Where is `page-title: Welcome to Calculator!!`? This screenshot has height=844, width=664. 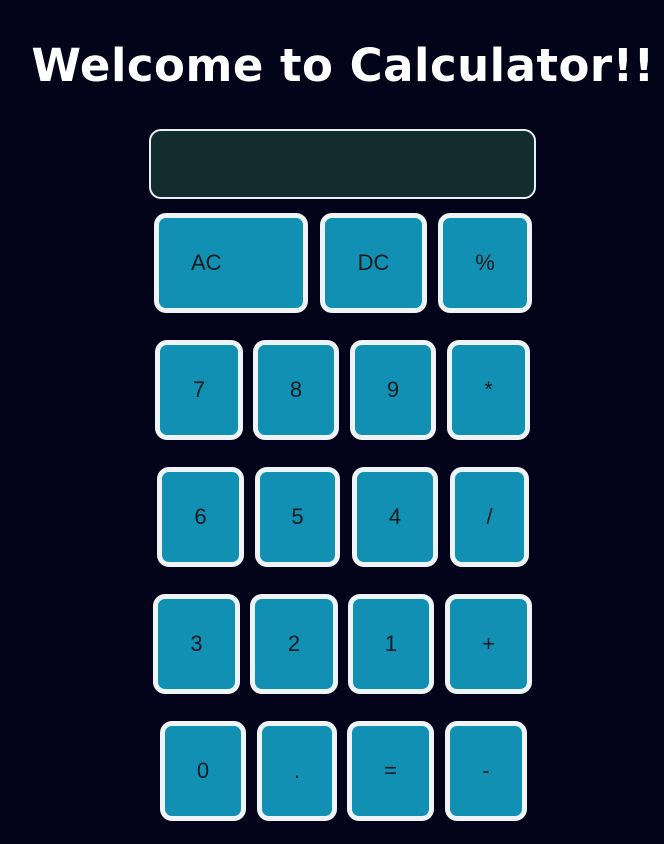
page-title: Welcome to Calculator!! is located at coordinates (343, 65).